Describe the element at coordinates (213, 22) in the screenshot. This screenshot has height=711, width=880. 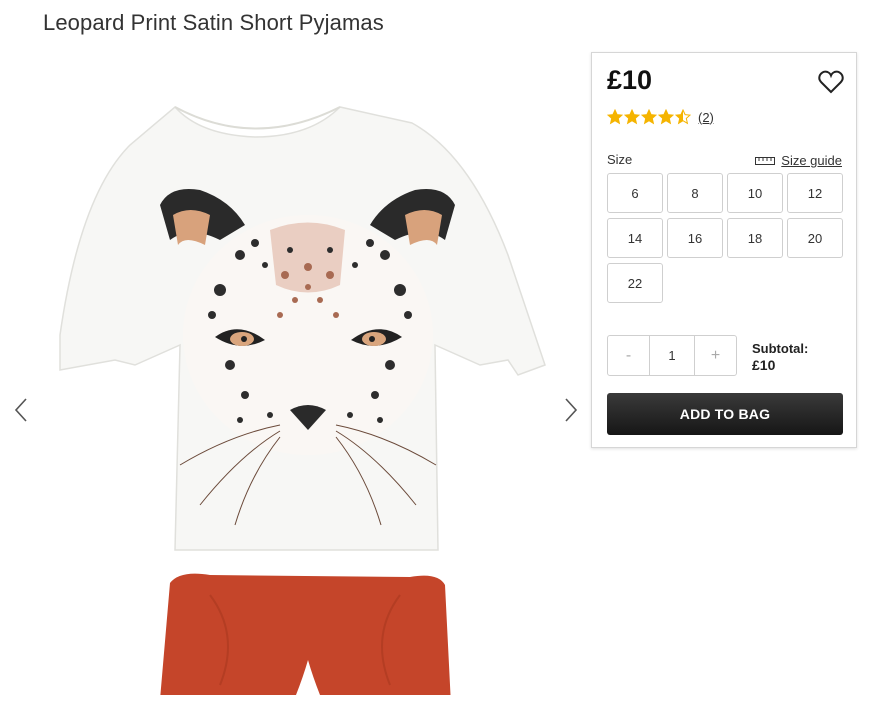
I see `product-title: Leopard Print Satin Short Pyjamas` at that location.